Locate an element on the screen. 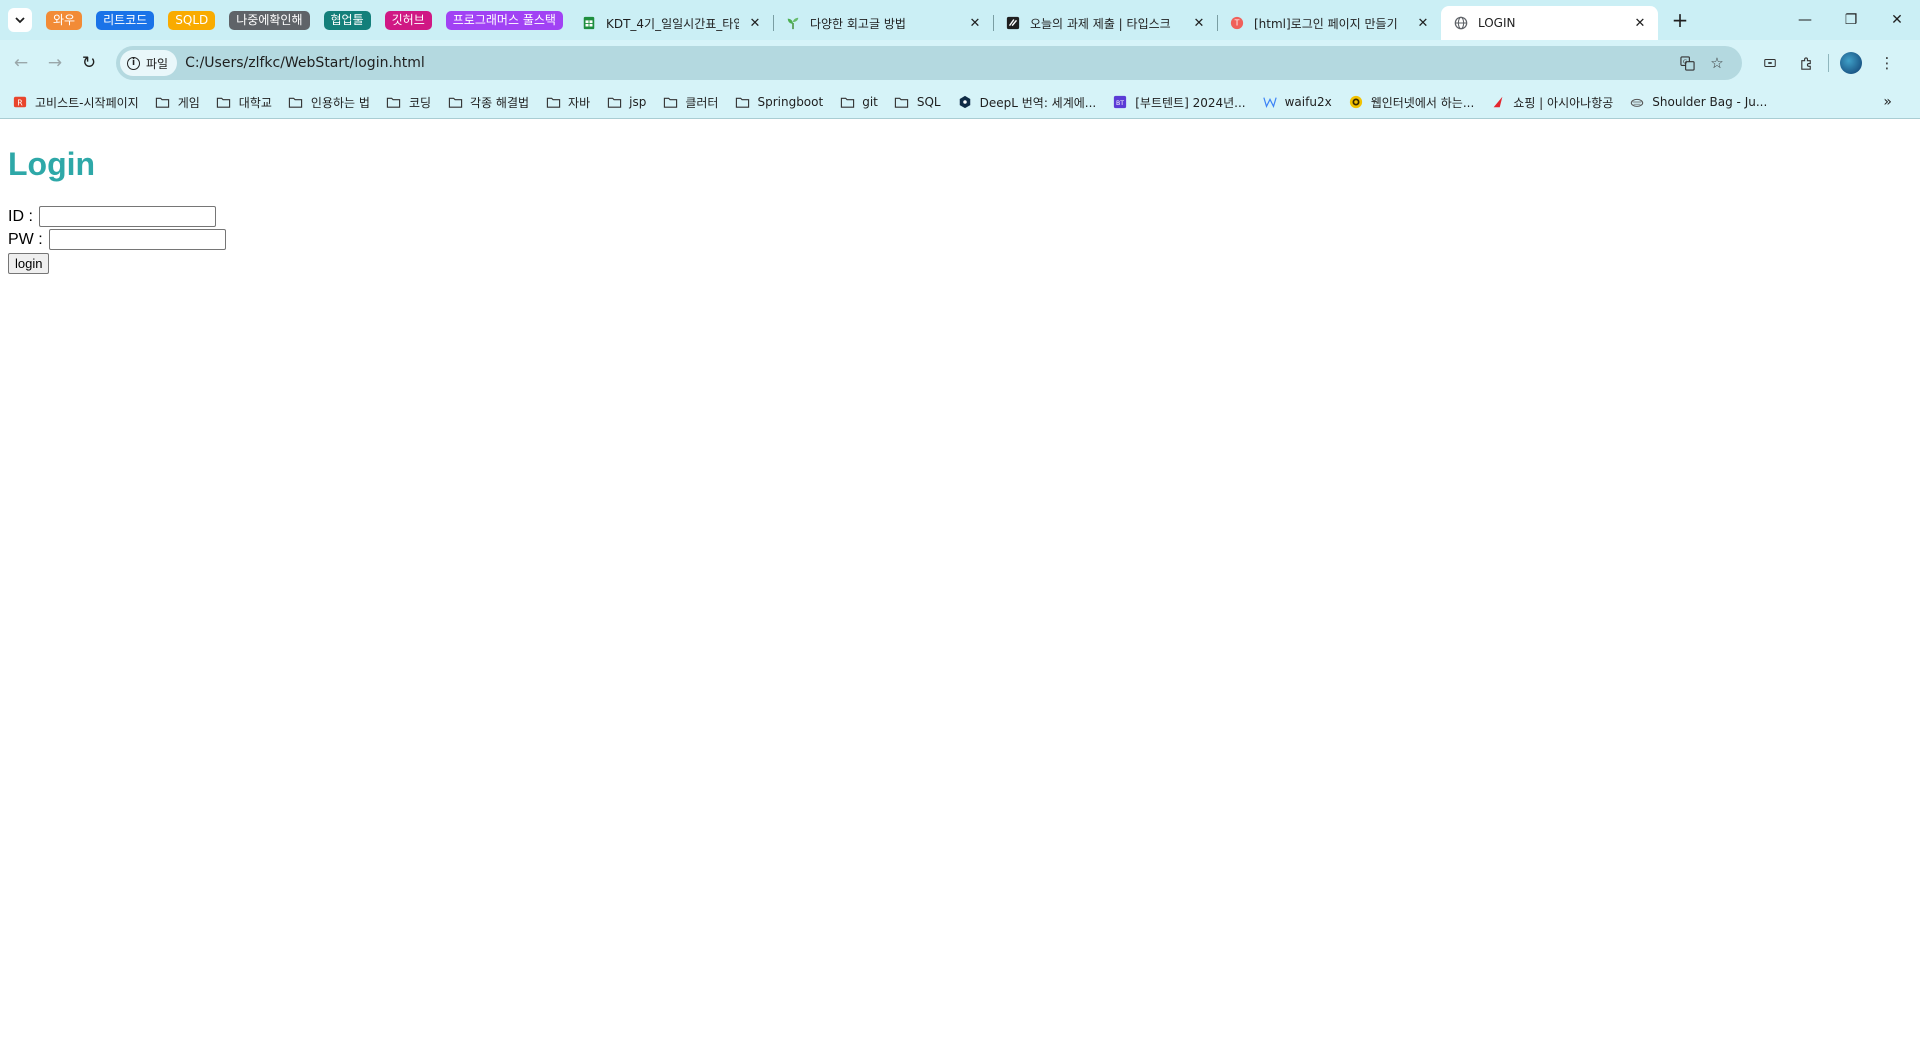 This screenshot has width=1920, height=1040. forward-button: → is located at coordinates (55, 63).